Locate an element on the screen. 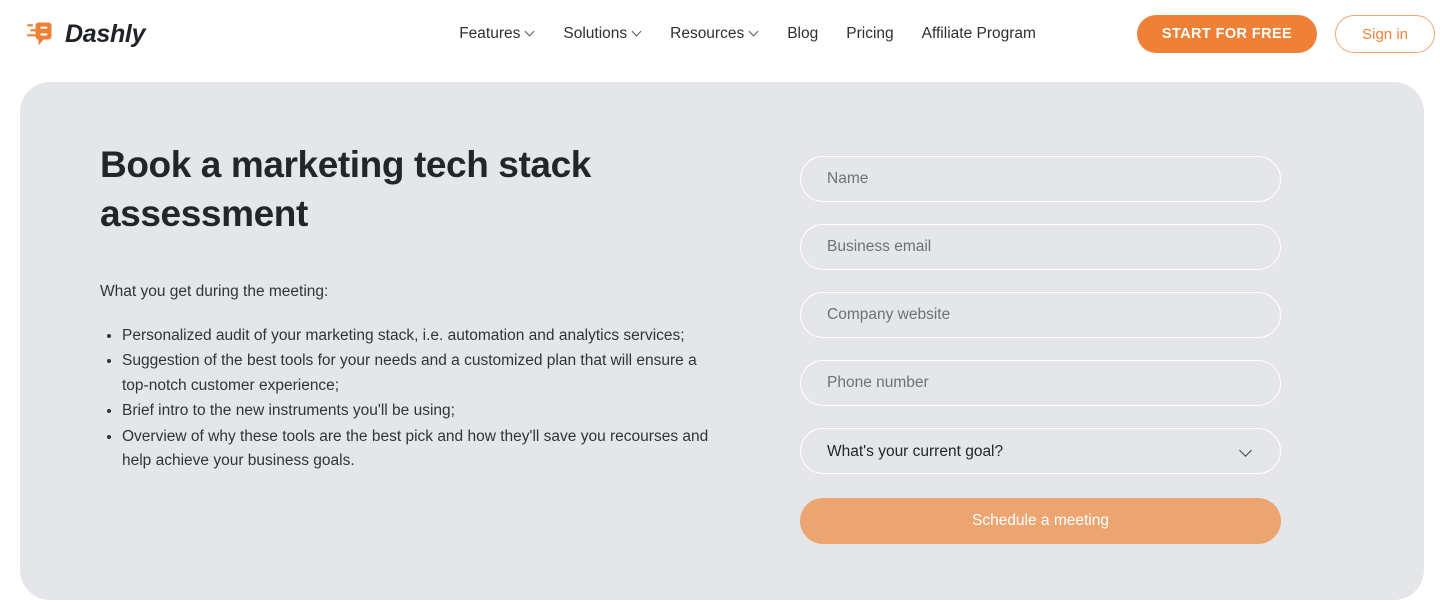 The image size is (1440, 616). phone-number-field-wrapper is located at coordinates (1040, 383).